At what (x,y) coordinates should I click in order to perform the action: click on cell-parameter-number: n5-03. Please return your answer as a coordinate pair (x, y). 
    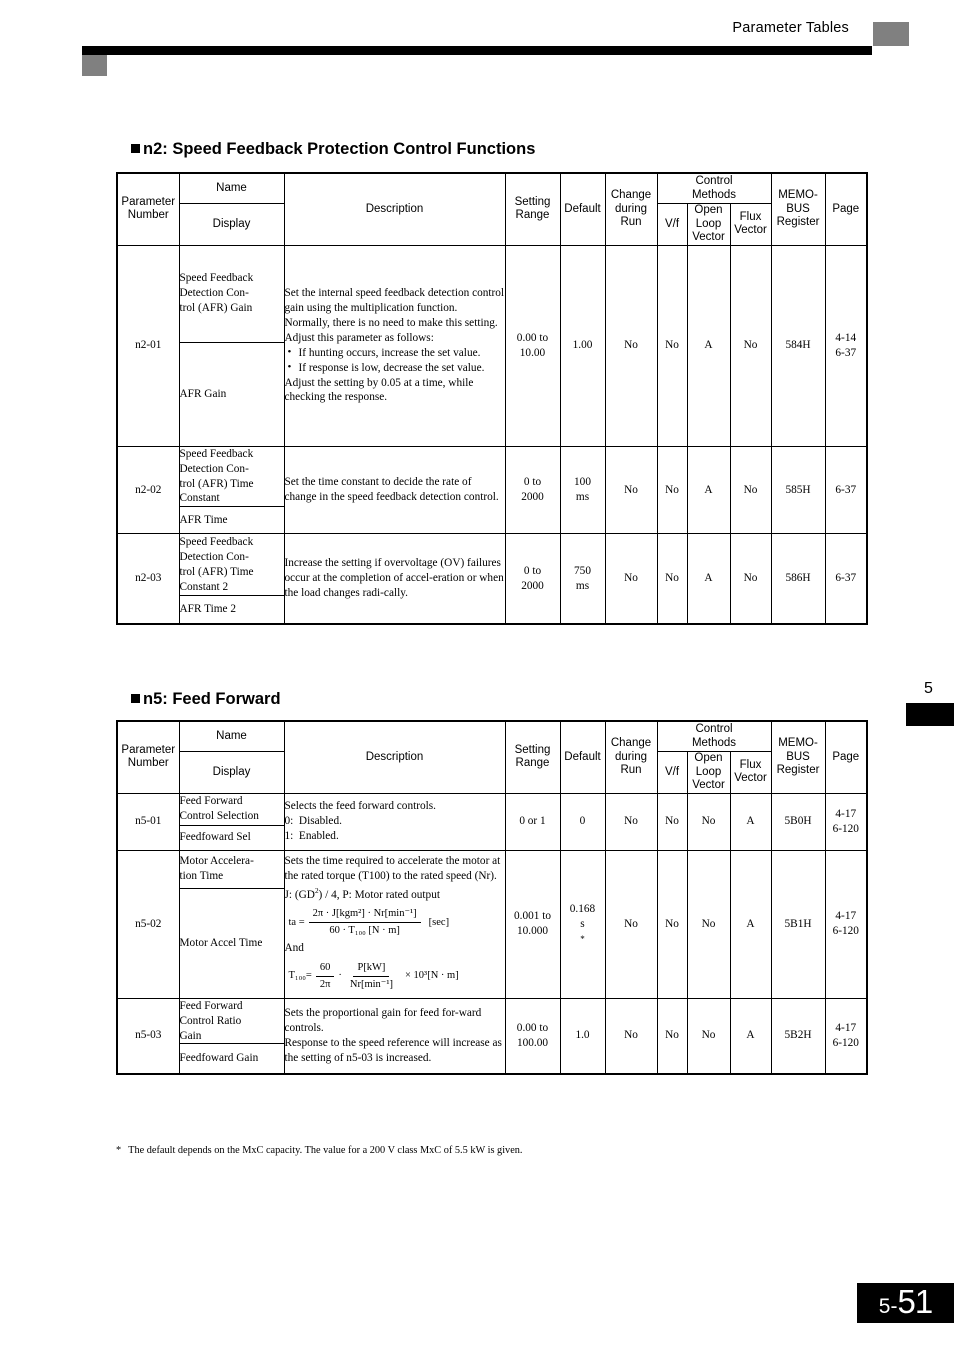
    Looking at the image, I should click on (148, 1036).